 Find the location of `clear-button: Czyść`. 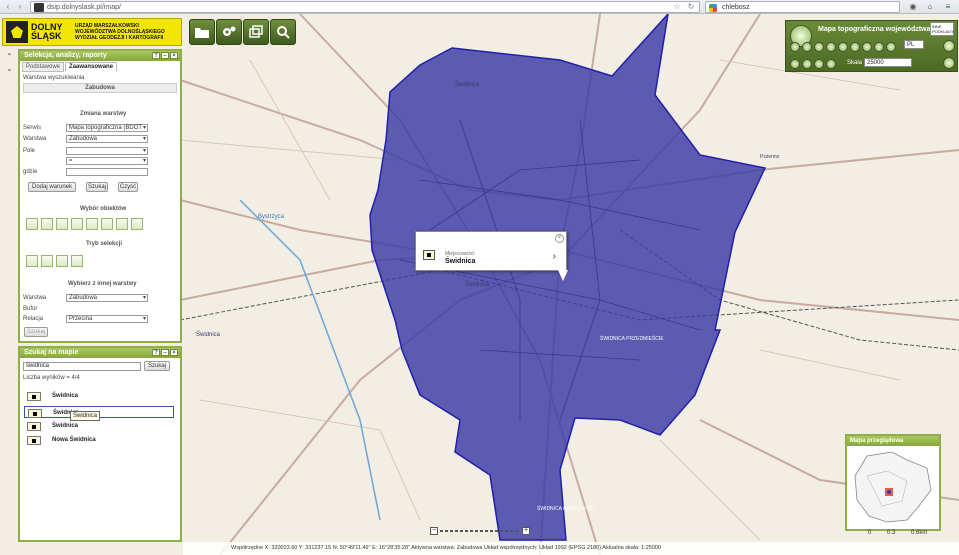

clear-button: Czyść is located at coordinates (128, 187).